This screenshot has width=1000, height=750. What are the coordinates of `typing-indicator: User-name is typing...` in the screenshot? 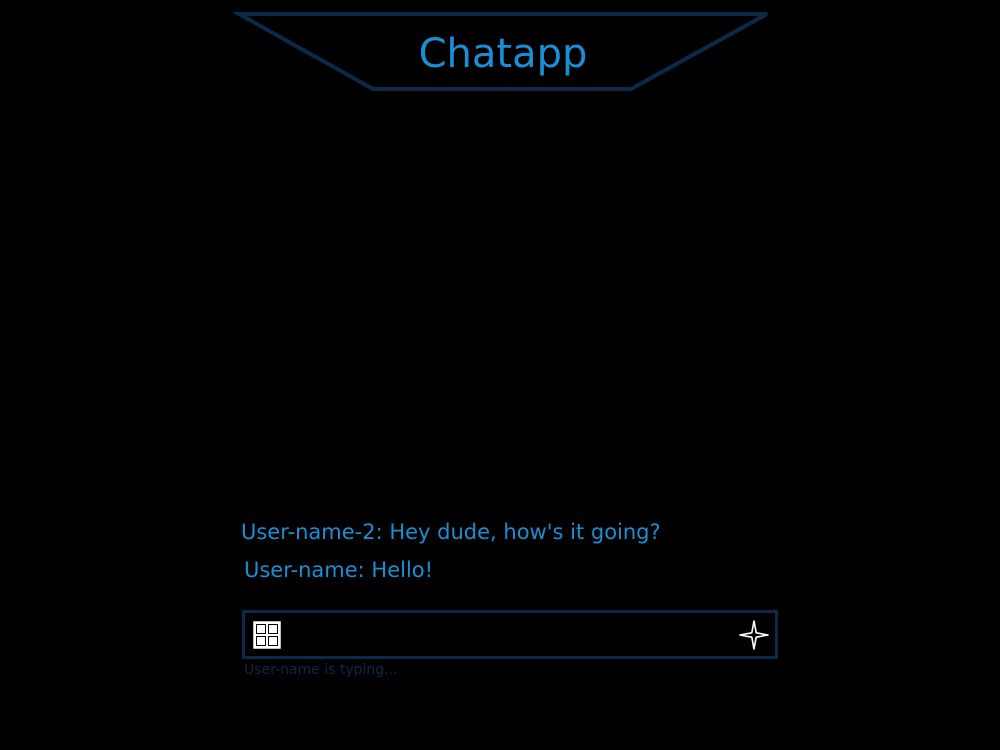 It's located at (321, 670).